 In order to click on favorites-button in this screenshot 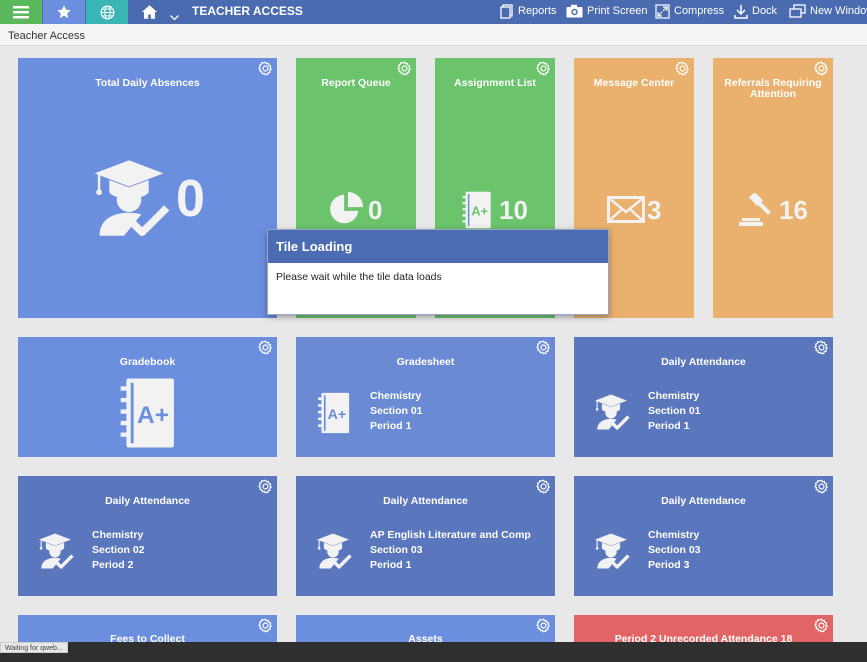, I will do `click(64, 12)`.